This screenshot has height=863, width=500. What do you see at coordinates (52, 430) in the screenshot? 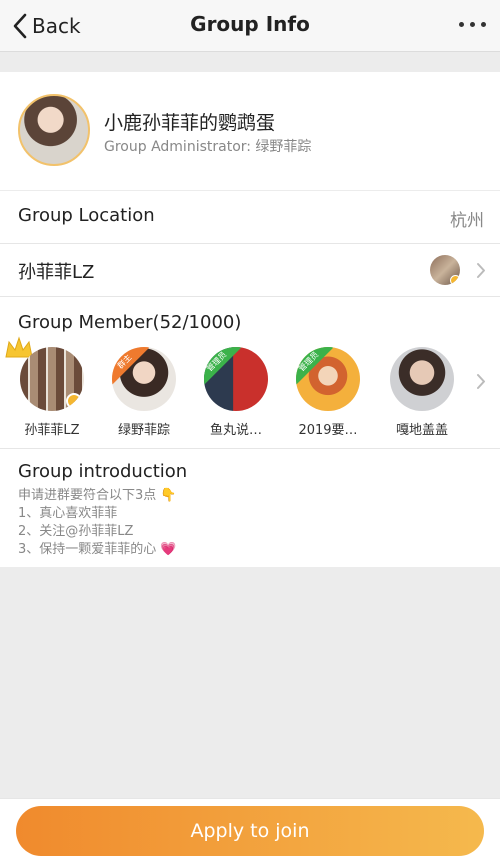
I see `member-name: 孙菲菲LZ` at bounding box center [52, 430].